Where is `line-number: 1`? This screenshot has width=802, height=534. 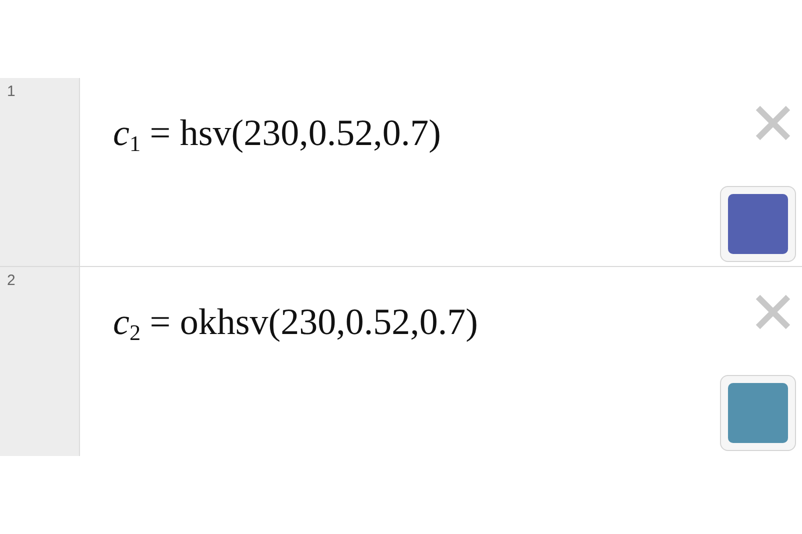
line-number: 1 is located at coordinates (11, 90).